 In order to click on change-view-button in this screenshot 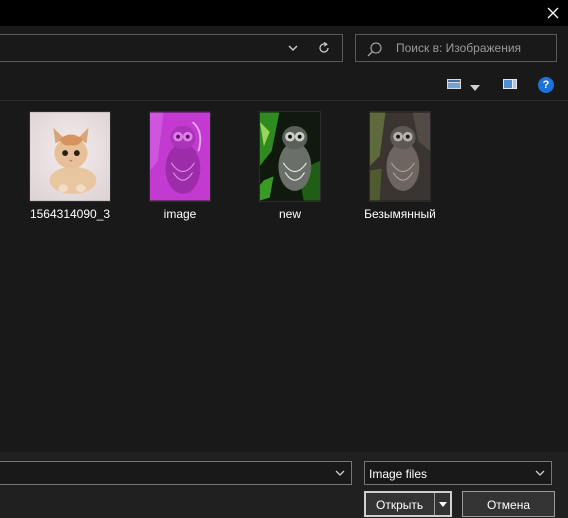, I will do `click(454, 84)`.